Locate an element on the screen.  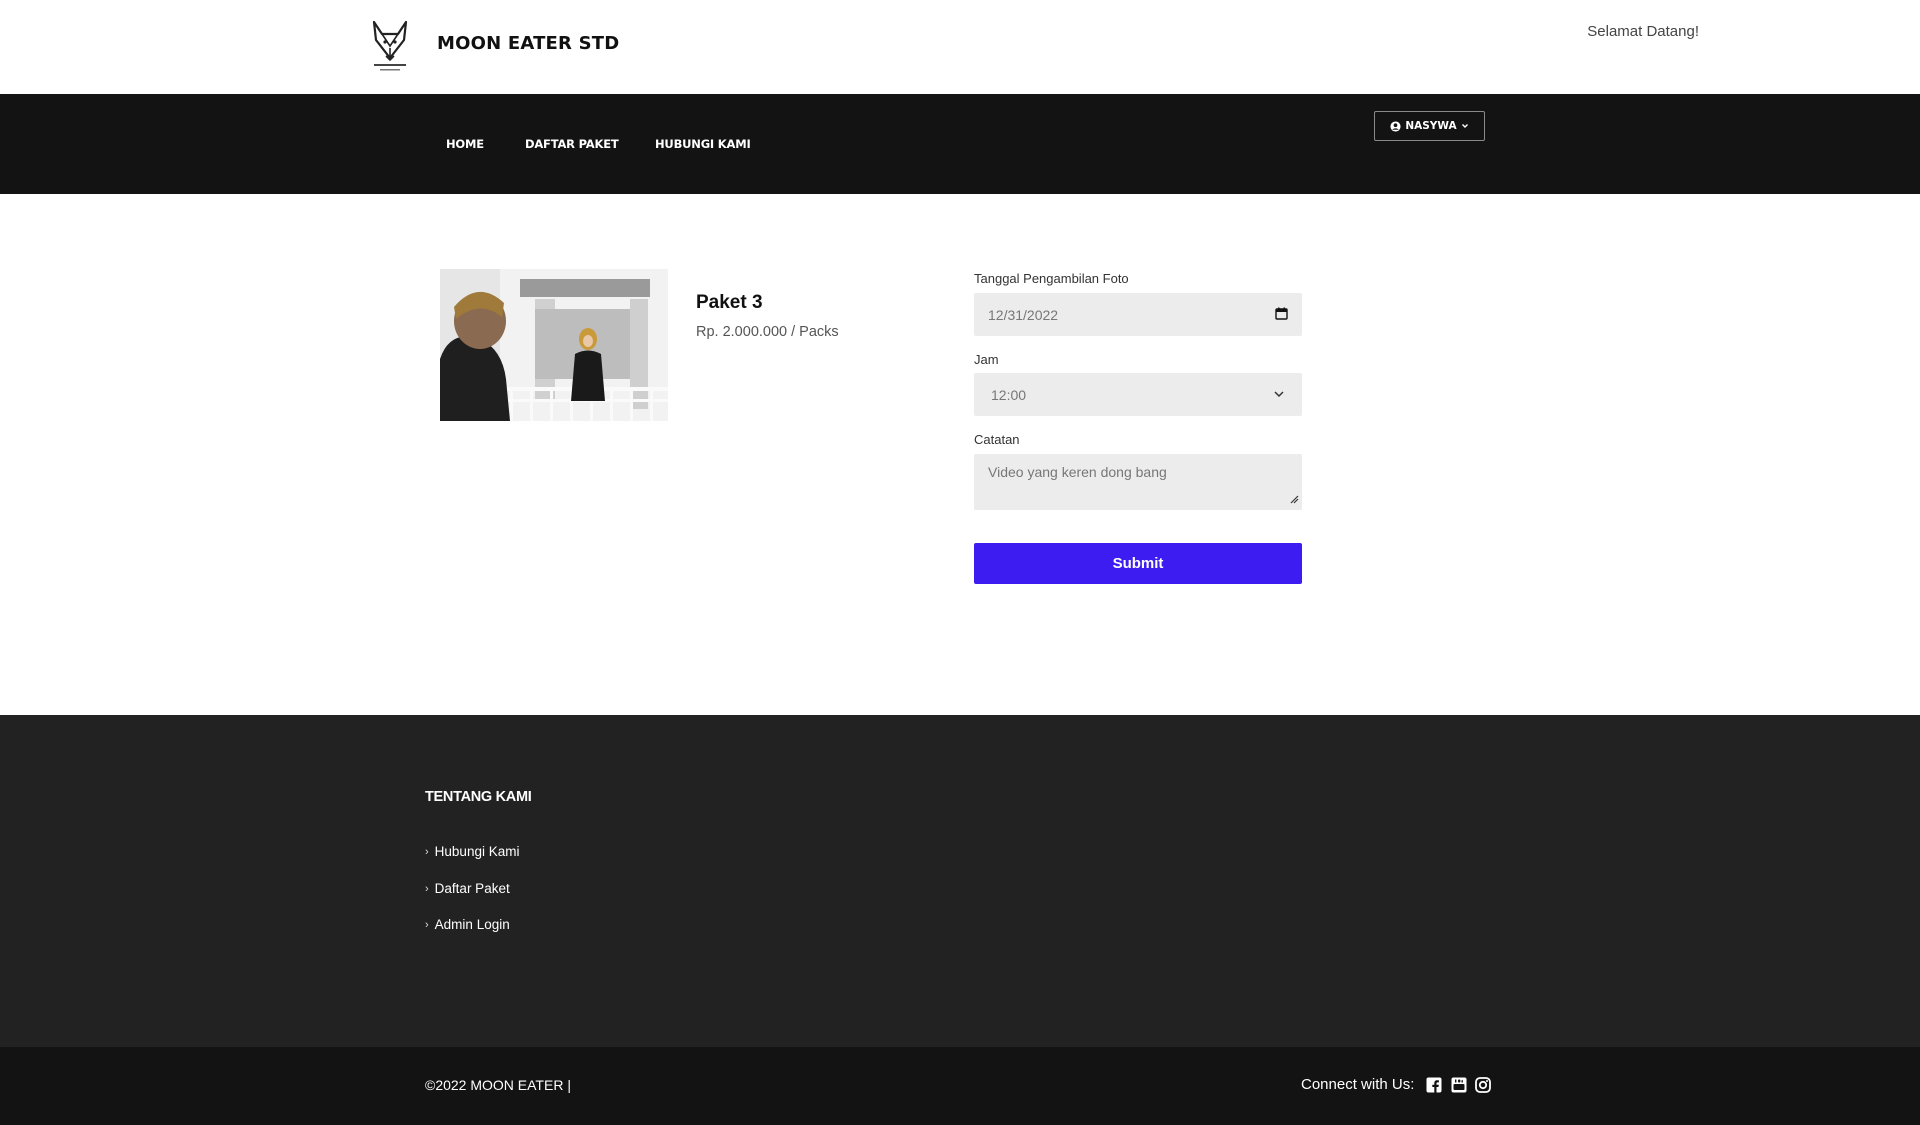
footer-link-label: Hubungi Kami is located at coordinates (477, 851).